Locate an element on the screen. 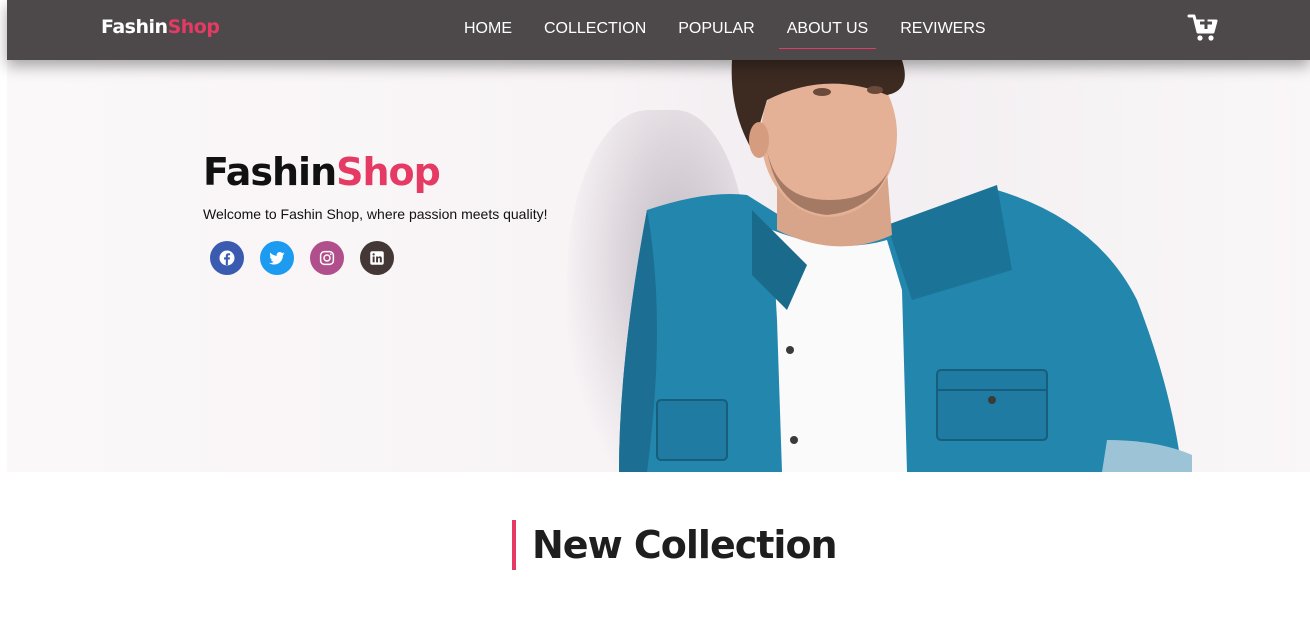 The height and width of the screenshot is (627, 1310). section-heading: New Collection is located at coordinates (675, 545).